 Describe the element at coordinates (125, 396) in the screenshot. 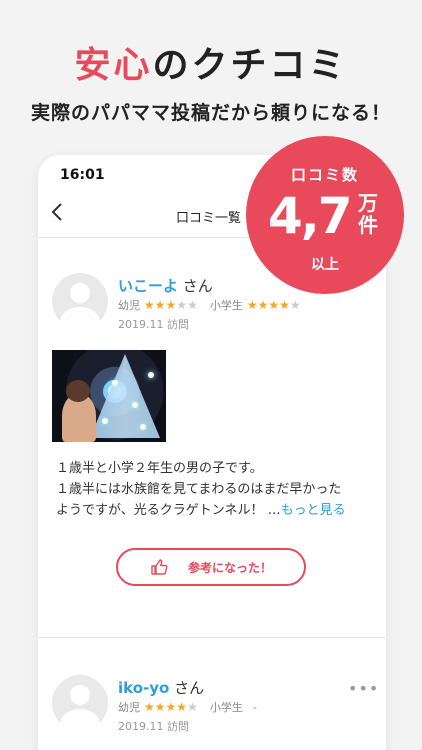

I see `photo-jellyfish-tree` at that location.